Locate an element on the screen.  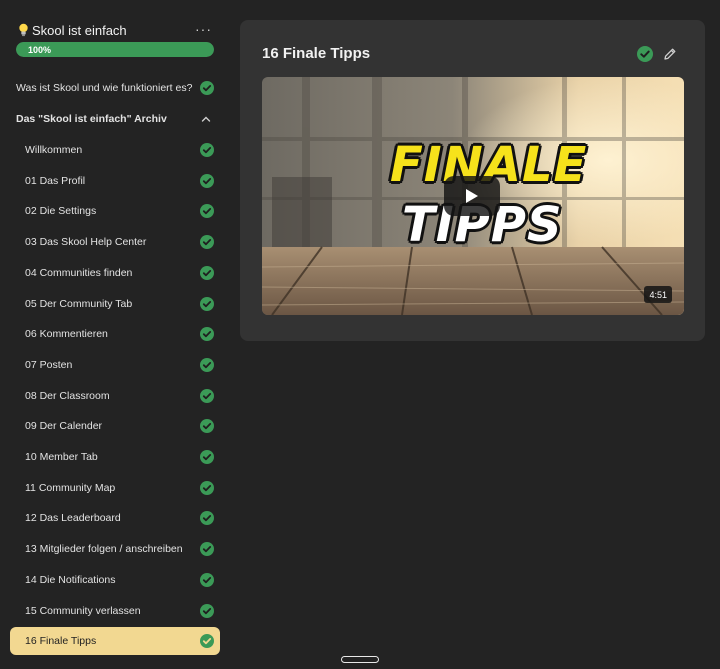
lesson-label: 13 Mitglieder folgen / anschreiben is located at coordinates (104, 549).